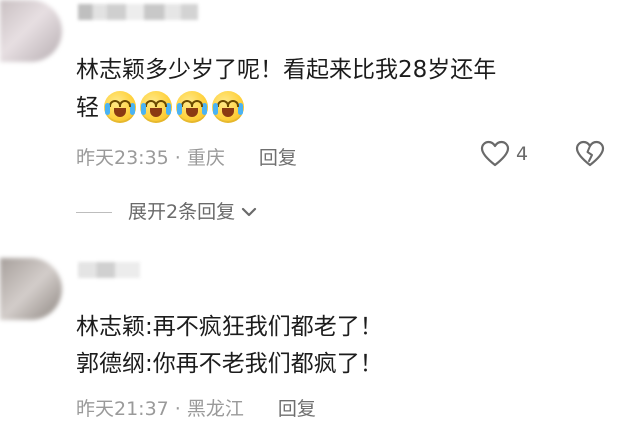  Describe the element at coordinates (122, 409) in the screenshot. I see `comment-time: 昨天21:37` at that location.